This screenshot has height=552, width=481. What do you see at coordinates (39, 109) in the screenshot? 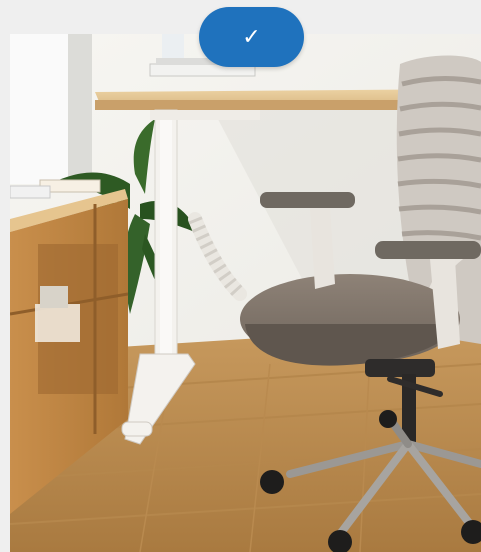
I see `window` at bounding box center [39, 109].